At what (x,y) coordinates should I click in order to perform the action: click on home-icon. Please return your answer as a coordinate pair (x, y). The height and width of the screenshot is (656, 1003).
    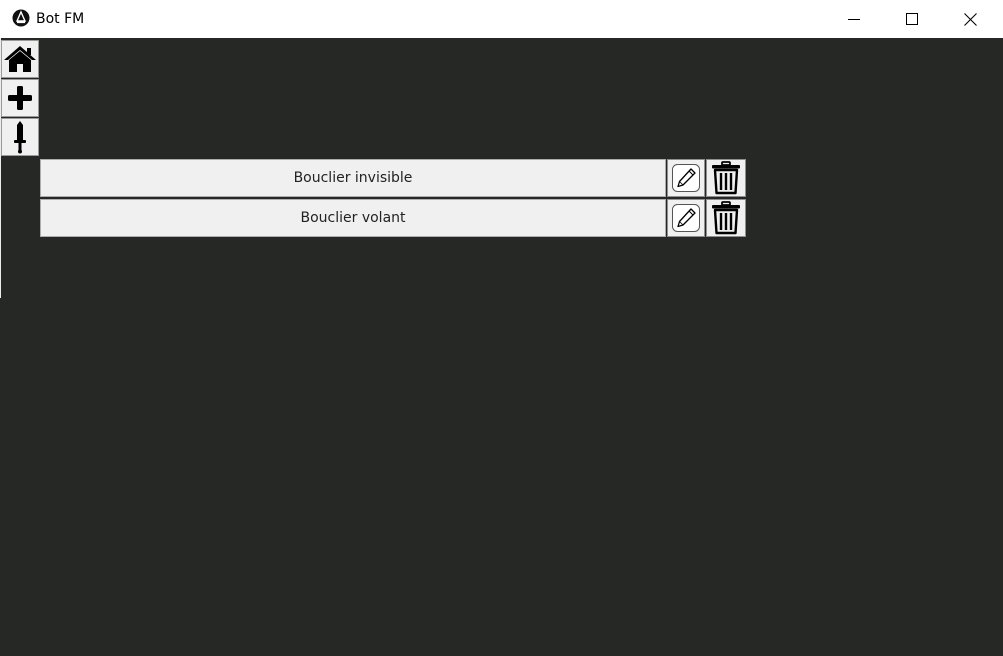
    Looking at the image, I should click on (20, 59).